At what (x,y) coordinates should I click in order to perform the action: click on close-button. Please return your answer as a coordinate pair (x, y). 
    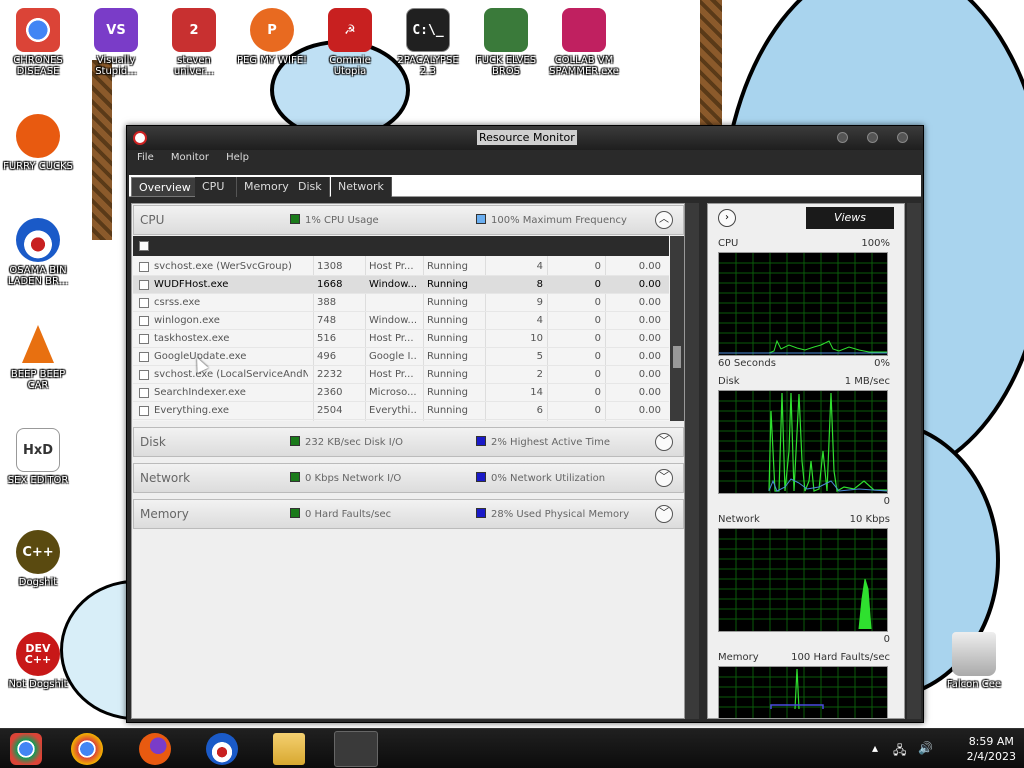
    Looking at the image, I should click on (902, 137).